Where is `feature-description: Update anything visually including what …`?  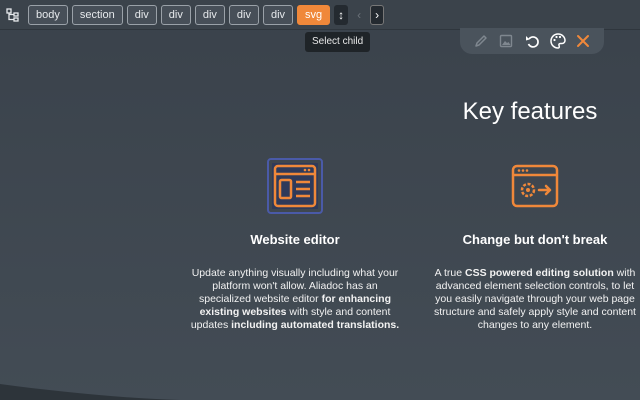 feature-description: Update anything visually including what … is located at coordinates (295, 299).